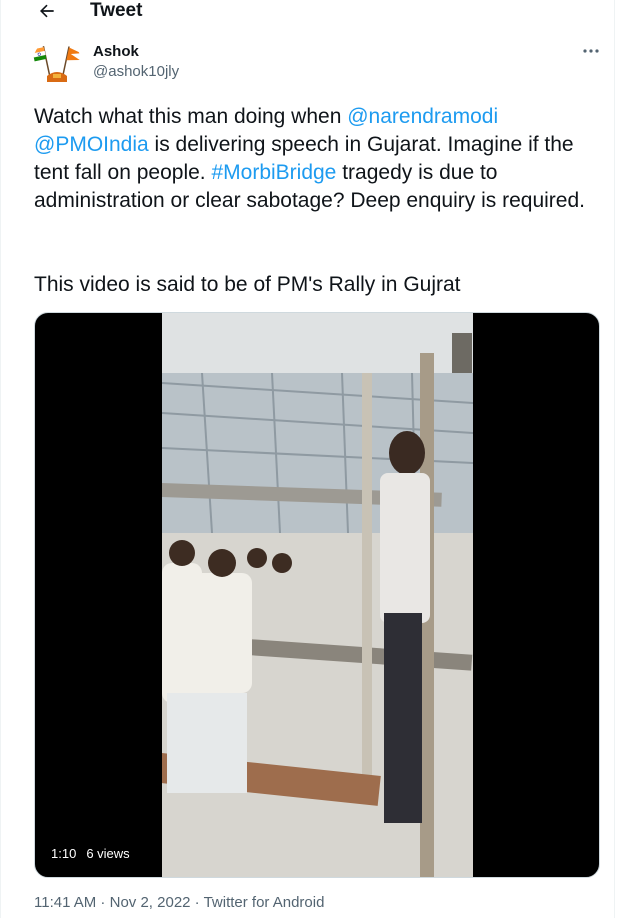 The image size is (625, 918). I want to click on author-name: Ashok, so click(116, 52).